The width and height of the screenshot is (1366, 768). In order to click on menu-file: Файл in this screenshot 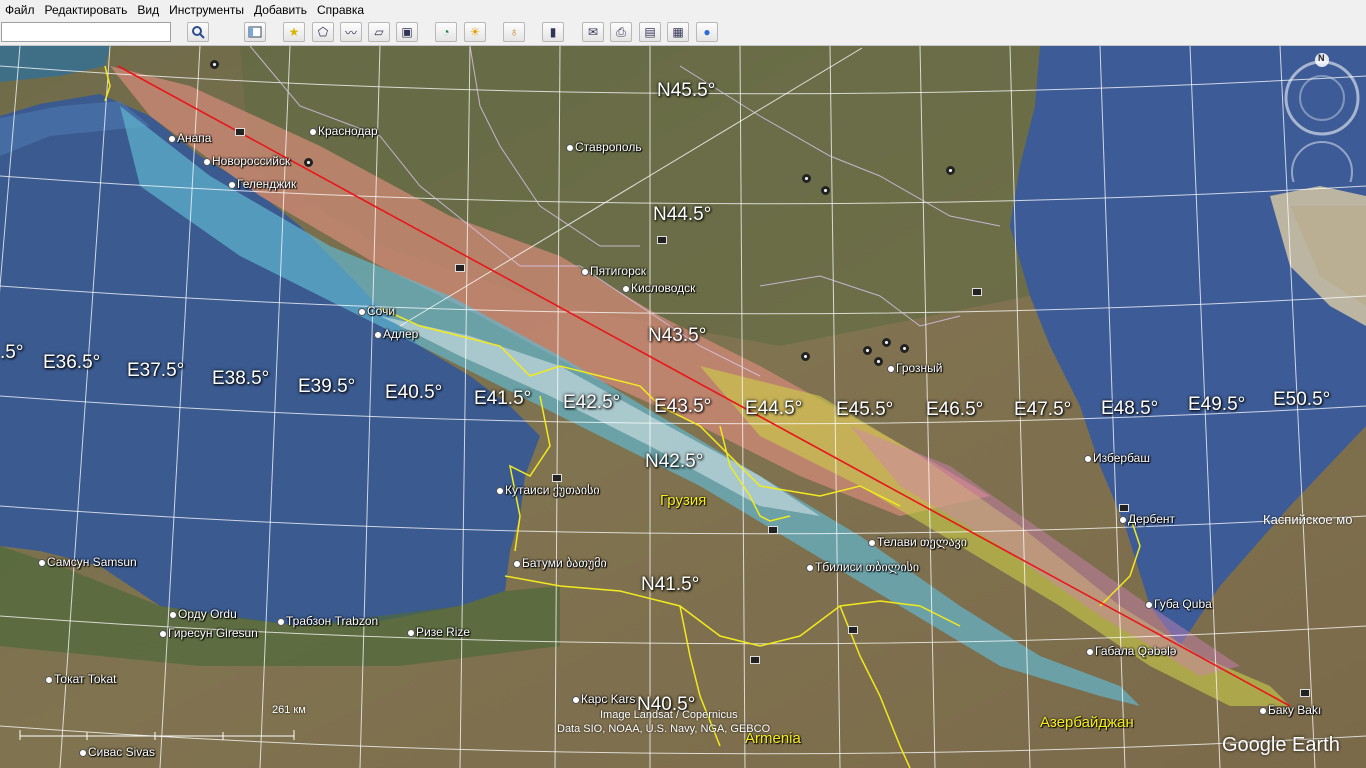, I will do `click(20, 10)`.